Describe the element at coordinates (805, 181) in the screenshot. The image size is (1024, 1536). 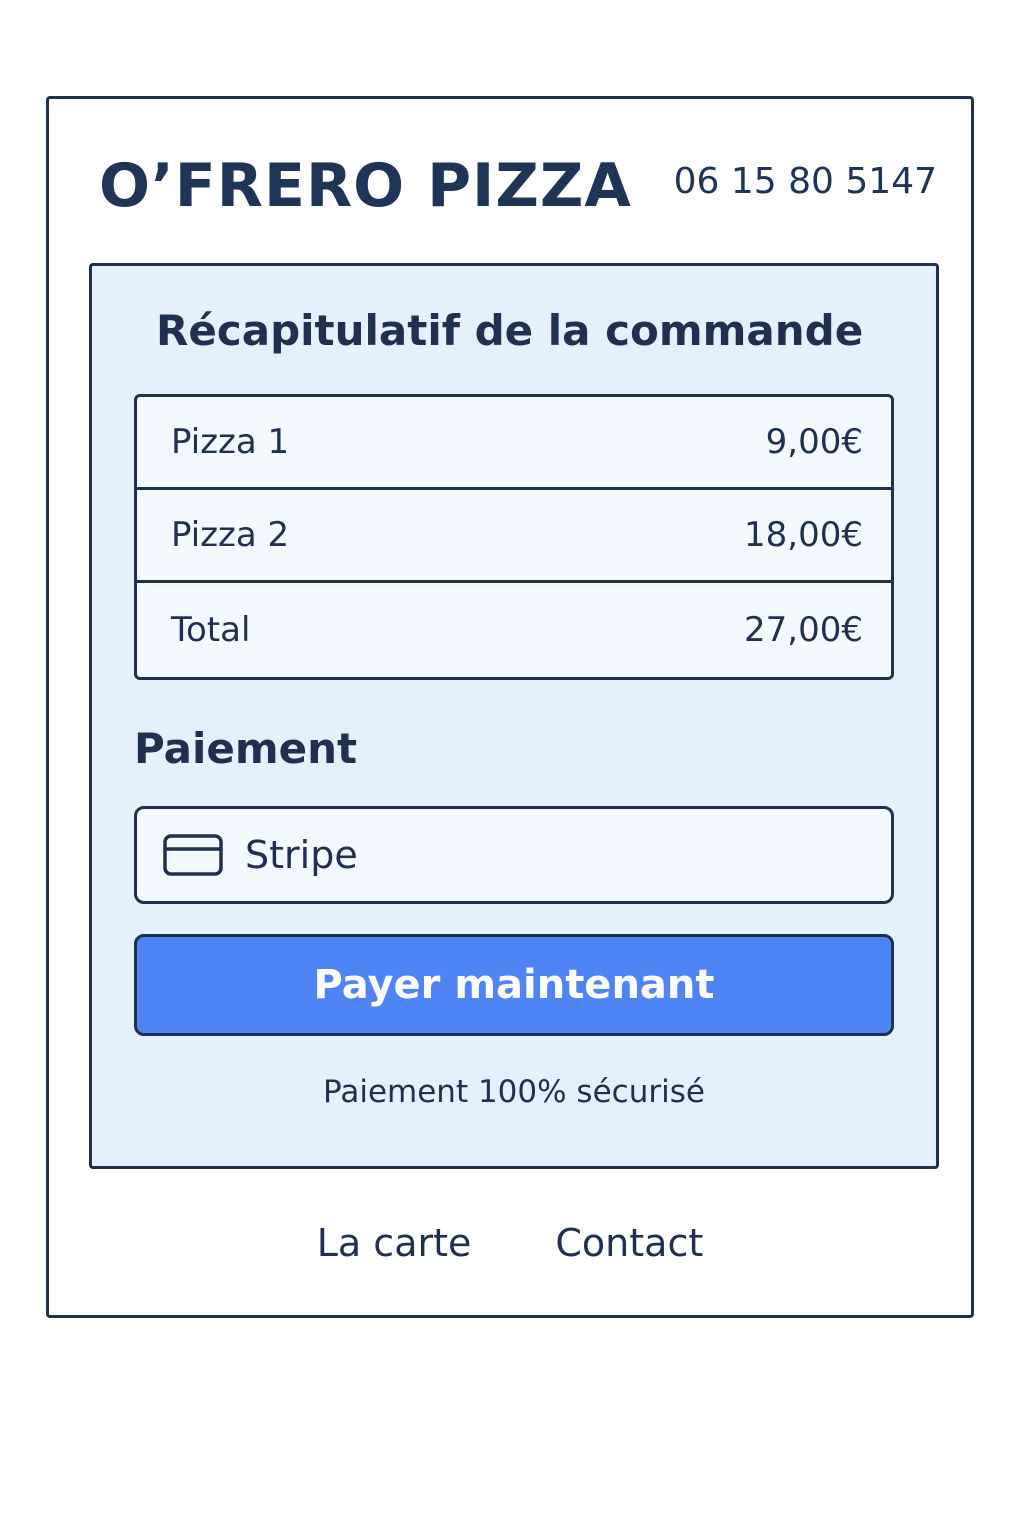
I see `phone-number: 06 15 80 5147` at that location.